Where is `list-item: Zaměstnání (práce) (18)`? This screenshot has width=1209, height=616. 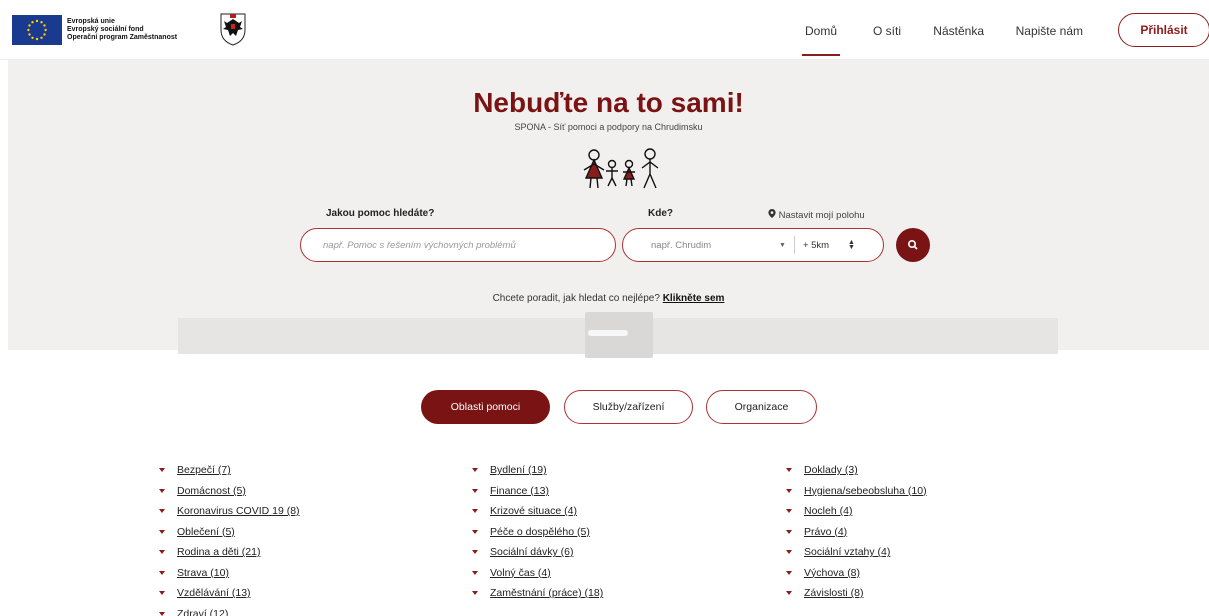
list-item: Zaměstnání (práce) (18) is located at coordinates (537, 593).